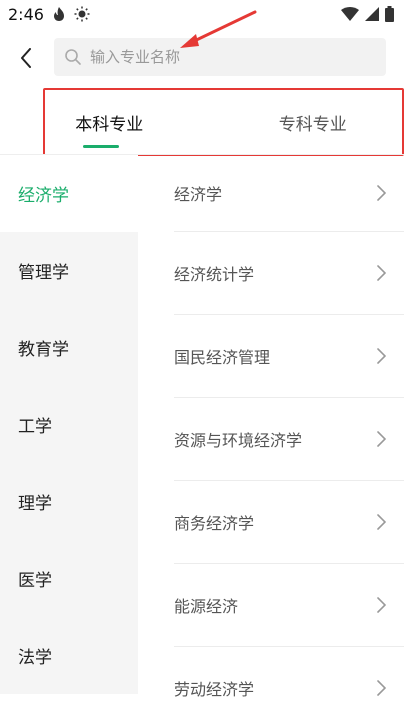  I want to click on search-box, so click(220, 57).